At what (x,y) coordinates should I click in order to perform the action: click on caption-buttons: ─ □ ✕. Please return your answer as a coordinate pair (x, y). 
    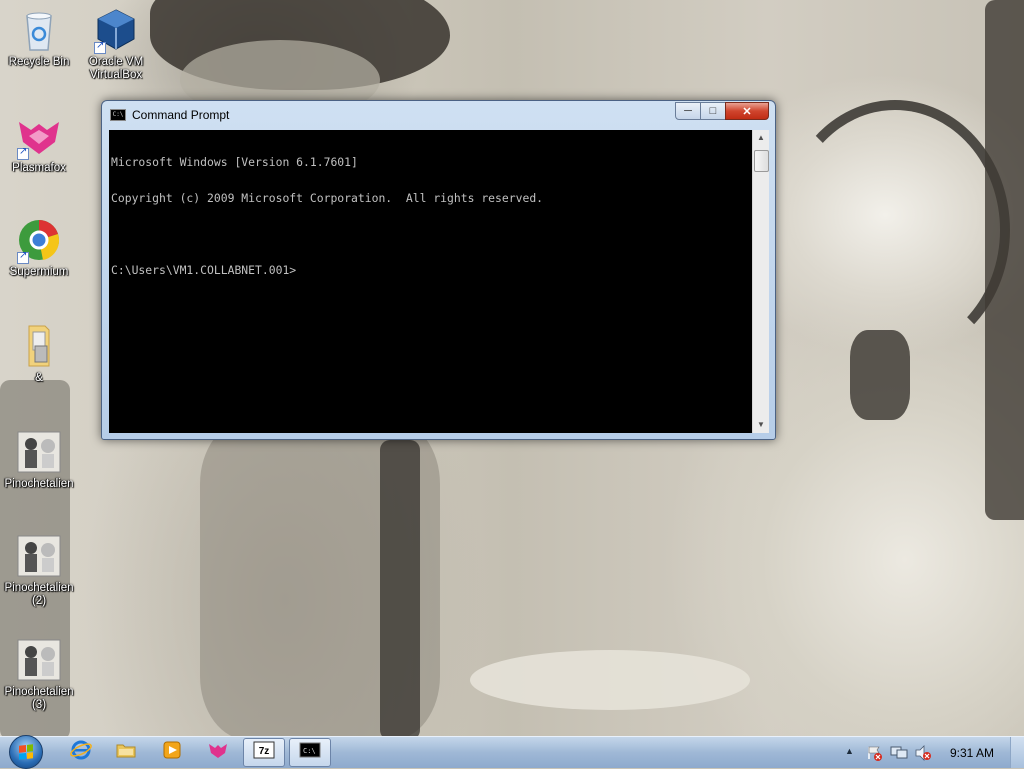
    Looking at the image, I should click on (722, 111).